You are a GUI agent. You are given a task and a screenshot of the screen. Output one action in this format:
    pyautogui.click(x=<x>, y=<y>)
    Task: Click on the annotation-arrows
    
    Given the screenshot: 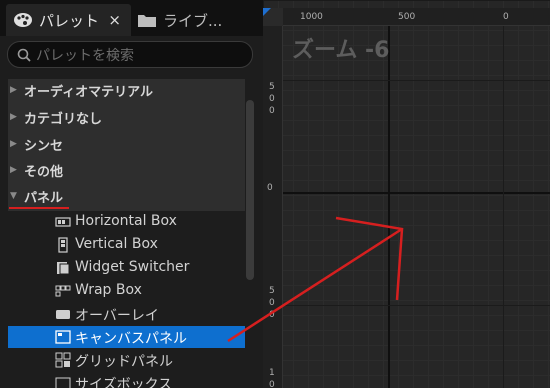 What is the action you would take?
    pyautogui.click(x=315, y=279)
    